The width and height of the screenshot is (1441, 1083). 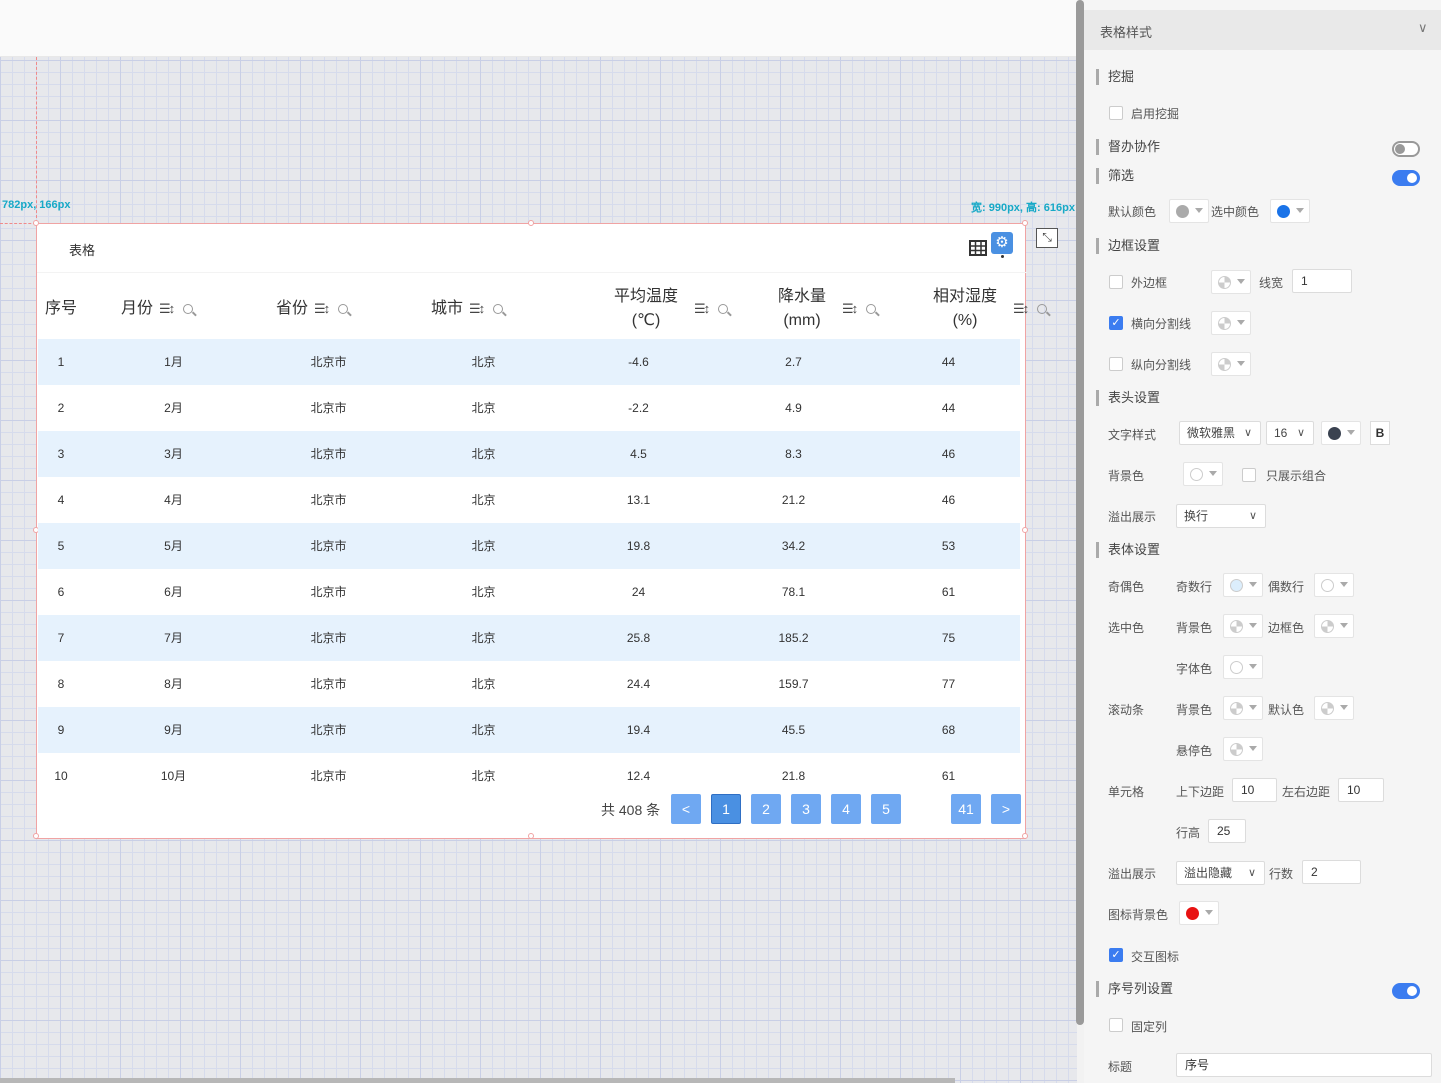 What do you see at coordinates (1116, 955) in the screenshot?
I see `interactive-icon-checkbox: ✓` at bounding box center [1116, 955].